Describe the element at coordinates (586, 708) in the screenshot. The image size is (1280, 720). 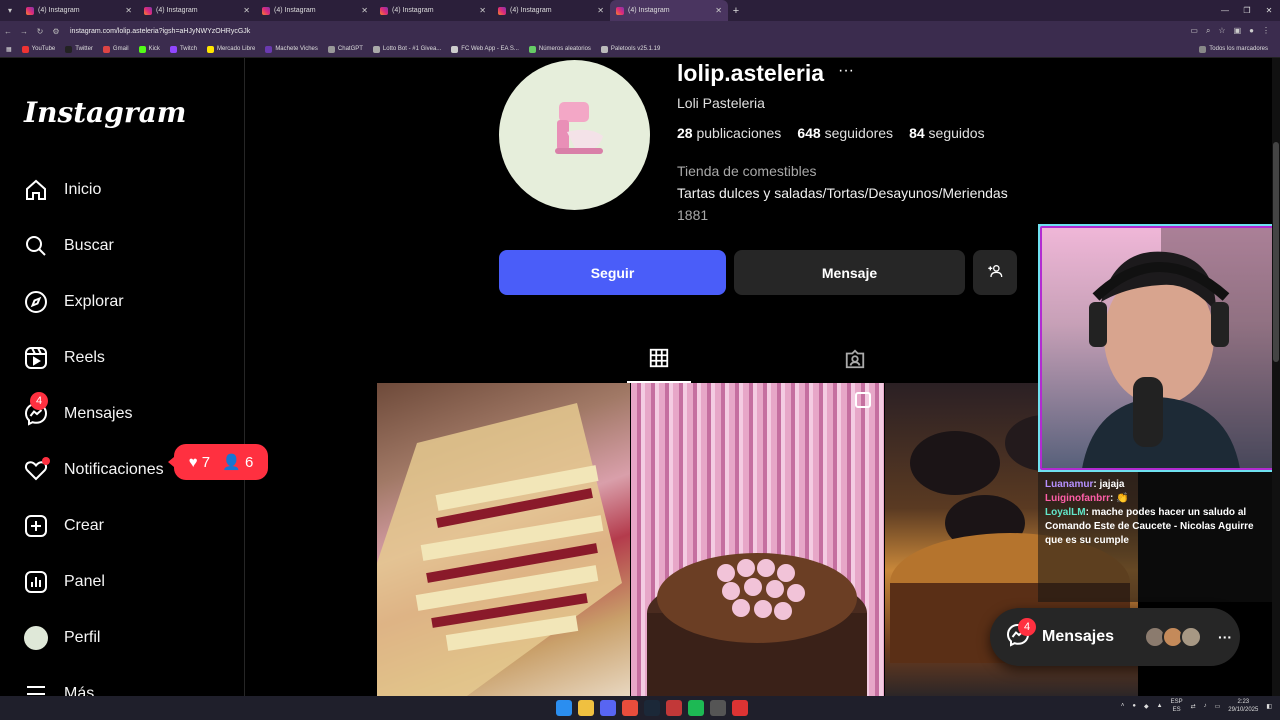
I see `file-explorer-icon` at that location.